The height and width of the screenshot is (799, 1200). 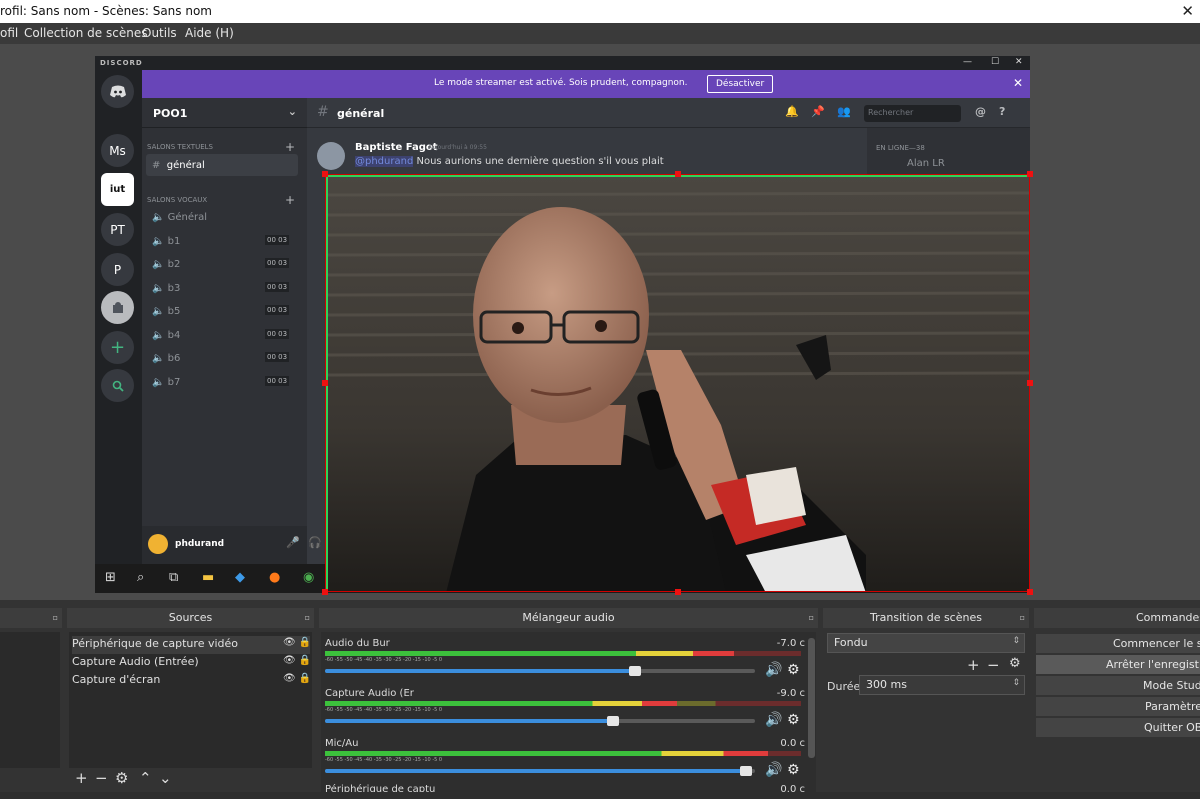 What do you see at coordinates (792, 111) in the screenshot?
I see `bell-icon: 🔔` at bounding box center [792, 111].